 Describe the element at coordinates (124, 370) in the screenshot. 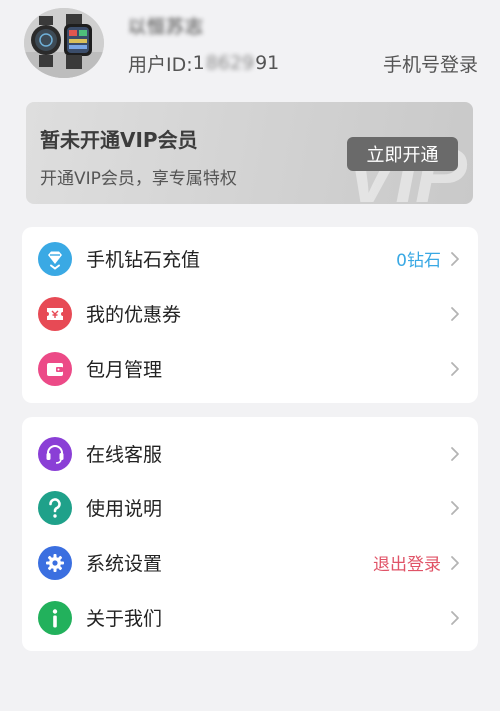

I see `menu-item-label: 包月管理` at that location.